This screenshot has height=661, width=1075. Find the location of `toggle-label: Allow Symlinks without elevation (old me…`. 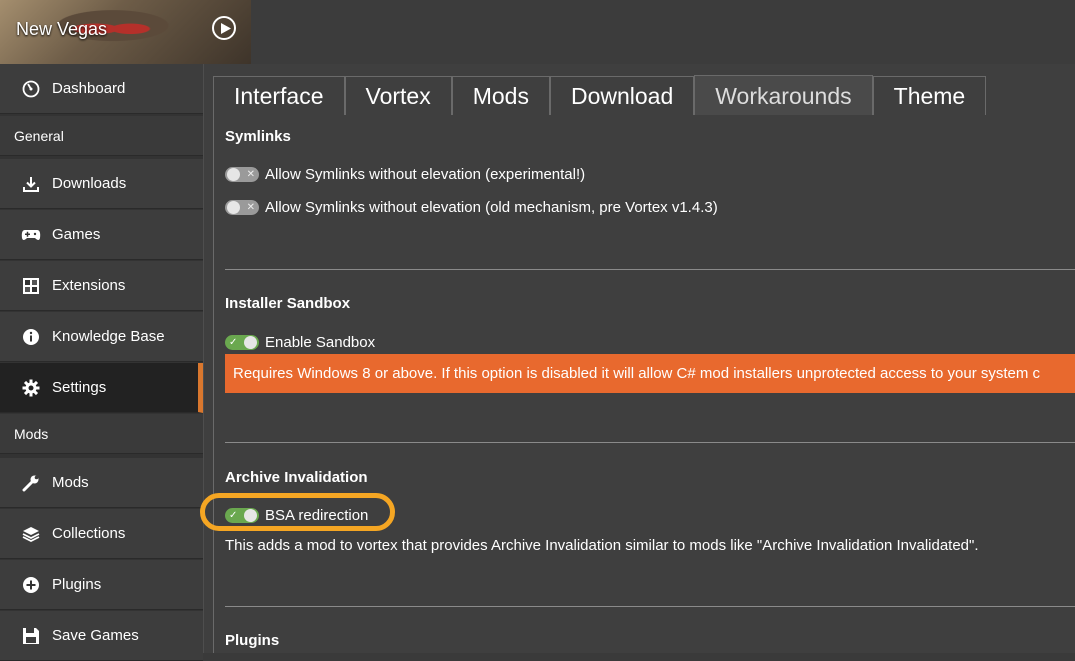

toggle-label: Allow Symlinks without elevation (old me… is located at coordinates (491, 207).